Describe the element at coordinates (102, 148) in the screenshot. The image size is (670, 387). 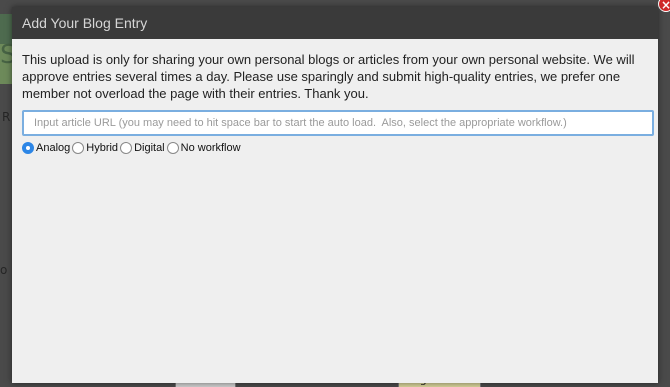
I see `workflow-option-label: Hybrid` at that location.